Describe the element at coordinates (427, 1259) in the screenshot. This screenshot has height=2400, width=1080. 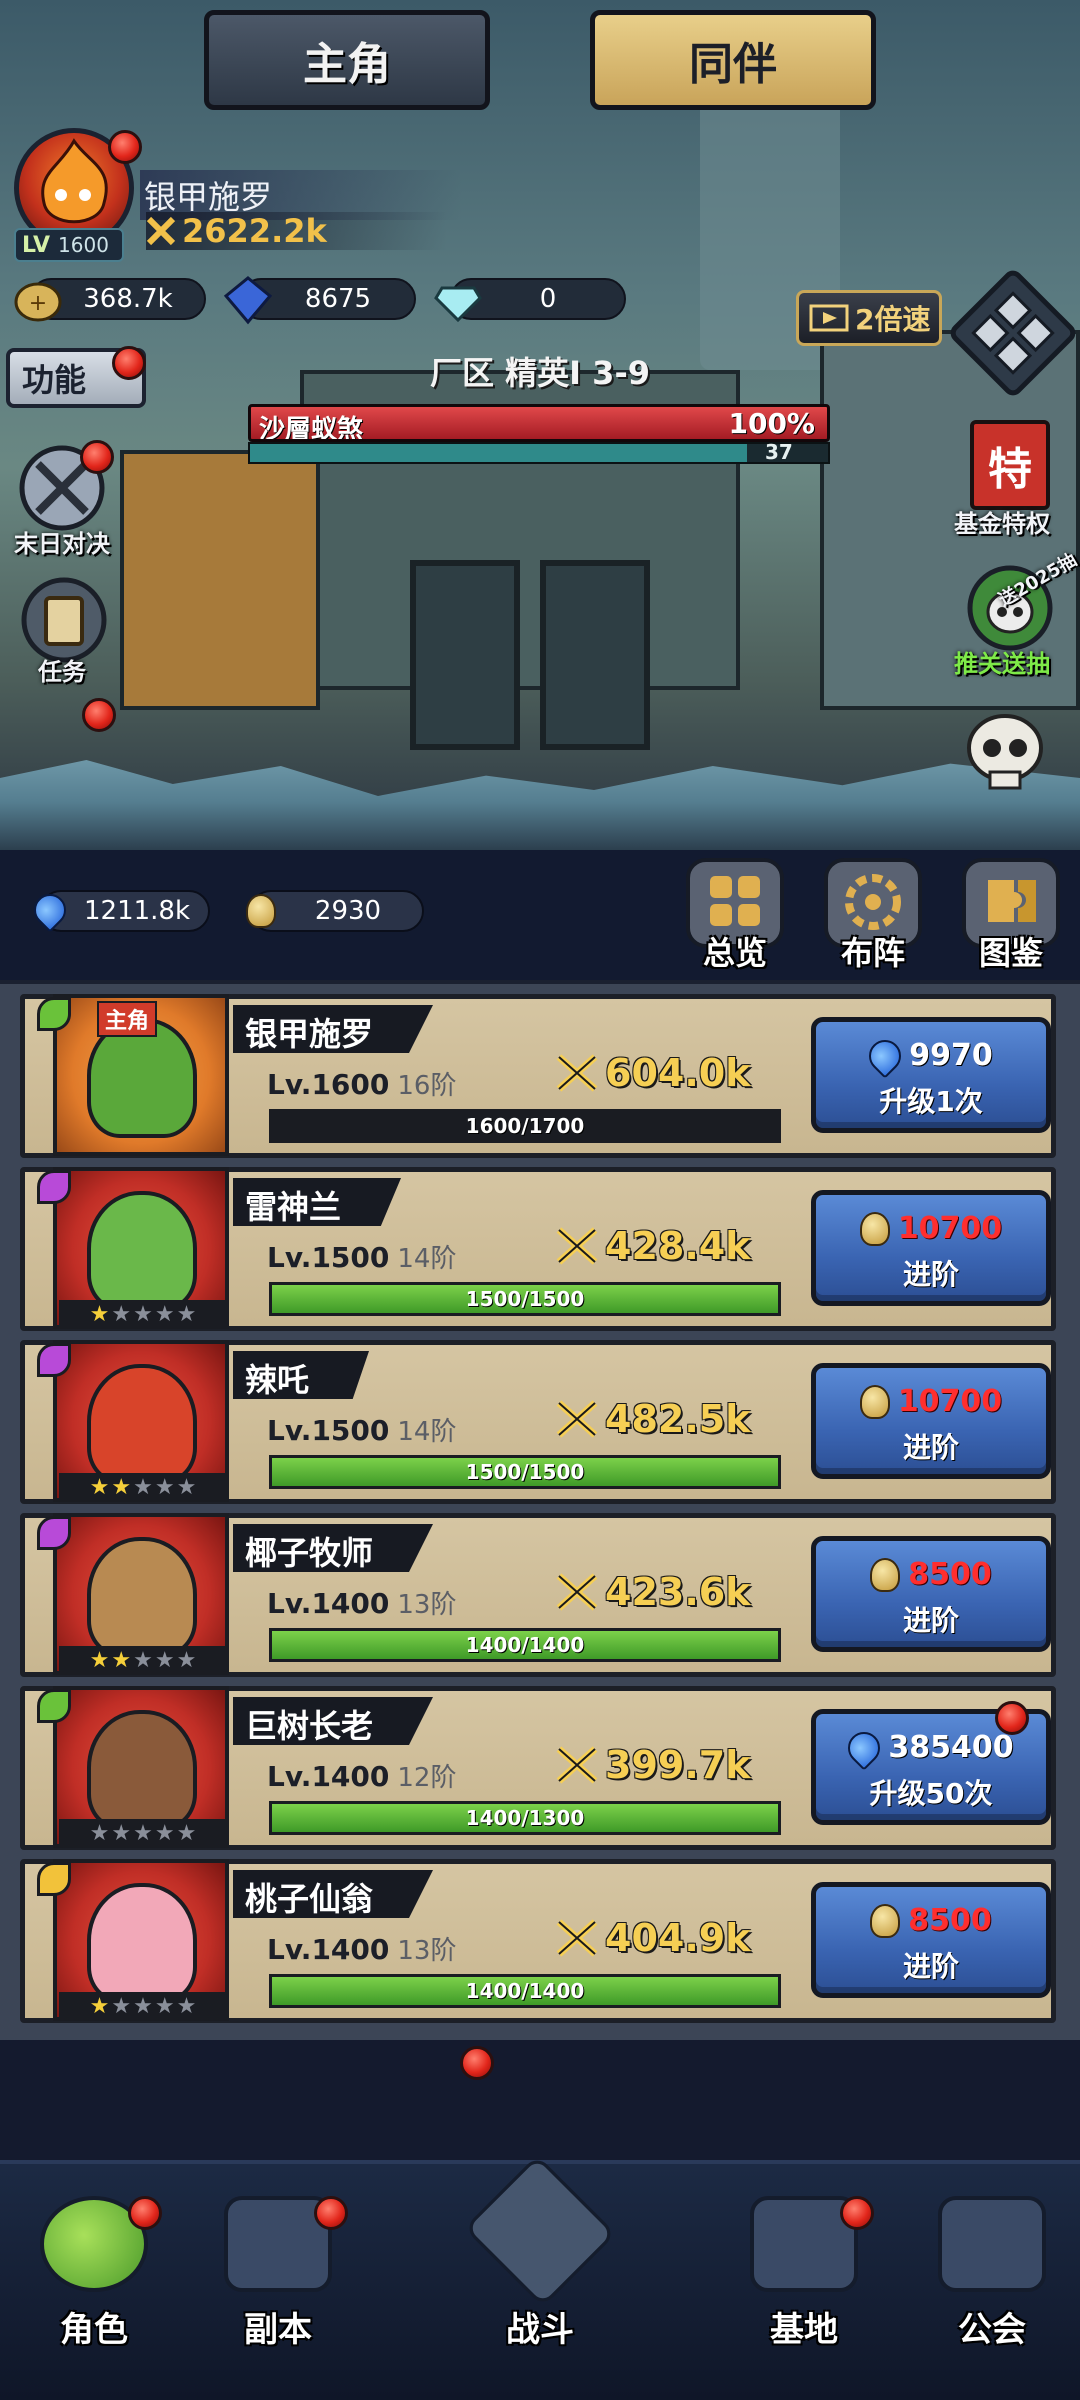
I see `hero-stage: 14阶` at that location.